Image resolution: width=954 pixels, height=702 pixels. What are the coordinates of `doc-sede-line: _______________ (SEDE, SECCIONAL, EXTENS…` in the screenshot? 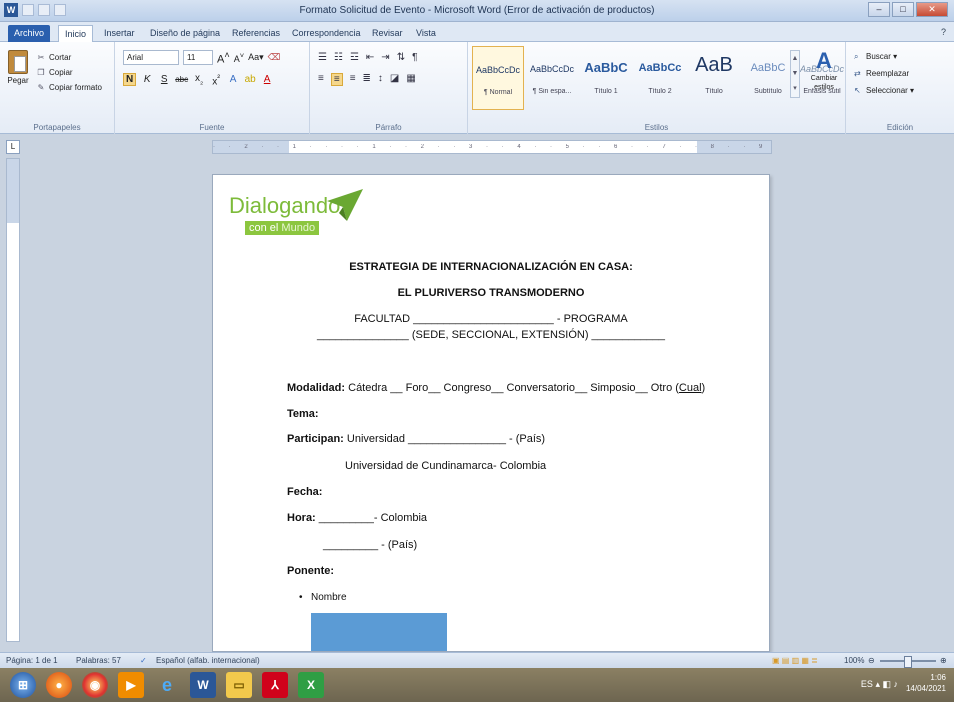 It's located at (491, 335).